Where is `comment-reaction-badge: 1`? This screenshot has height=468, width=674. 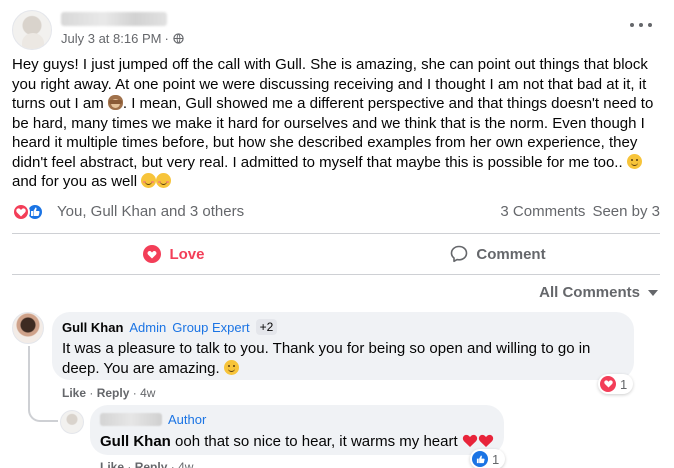 comment-reaction-badge: 1 is located at coordinates (616, 384).